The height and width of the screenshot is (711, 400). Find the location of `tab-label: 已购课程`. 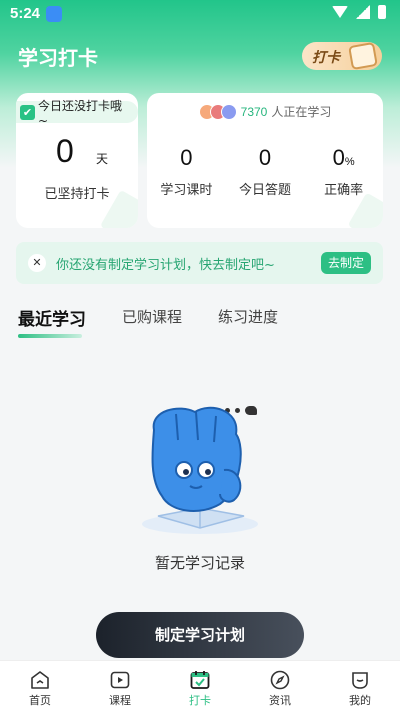

tab-label: 已购课程 is located at coordinates (152, 317).